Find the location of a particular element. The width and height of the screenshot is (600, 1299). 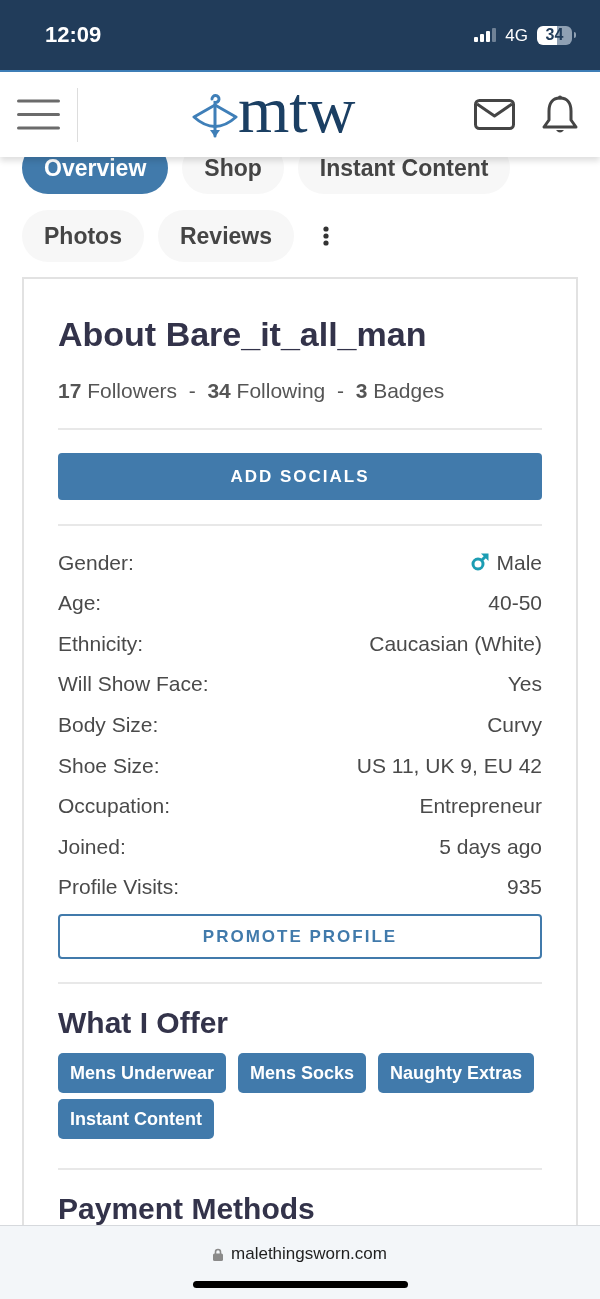

bell-icon is located at coordinates (560, 114).